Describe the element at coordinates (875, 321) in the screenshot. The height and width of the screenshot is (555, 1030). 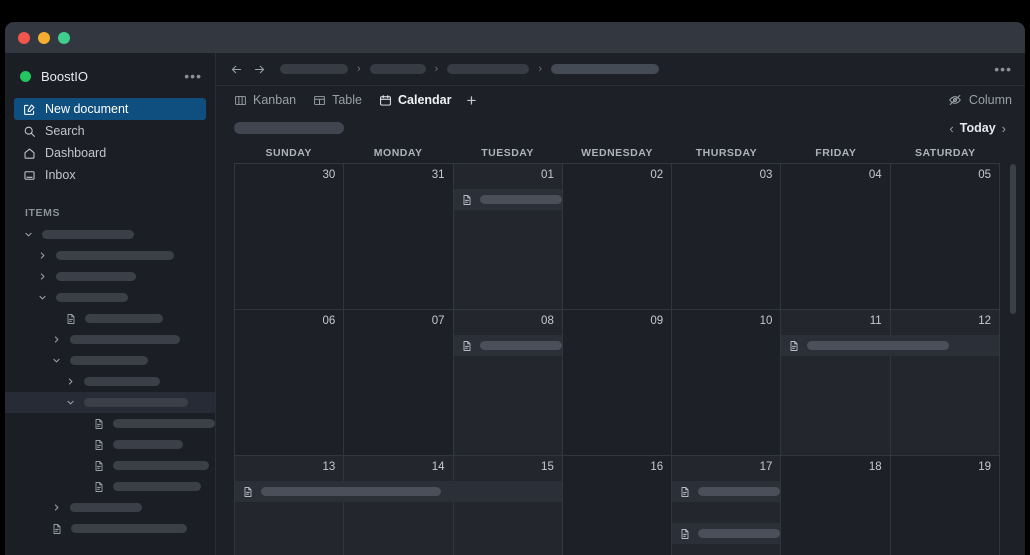
I see `calendar-day-number: 11` at that location.